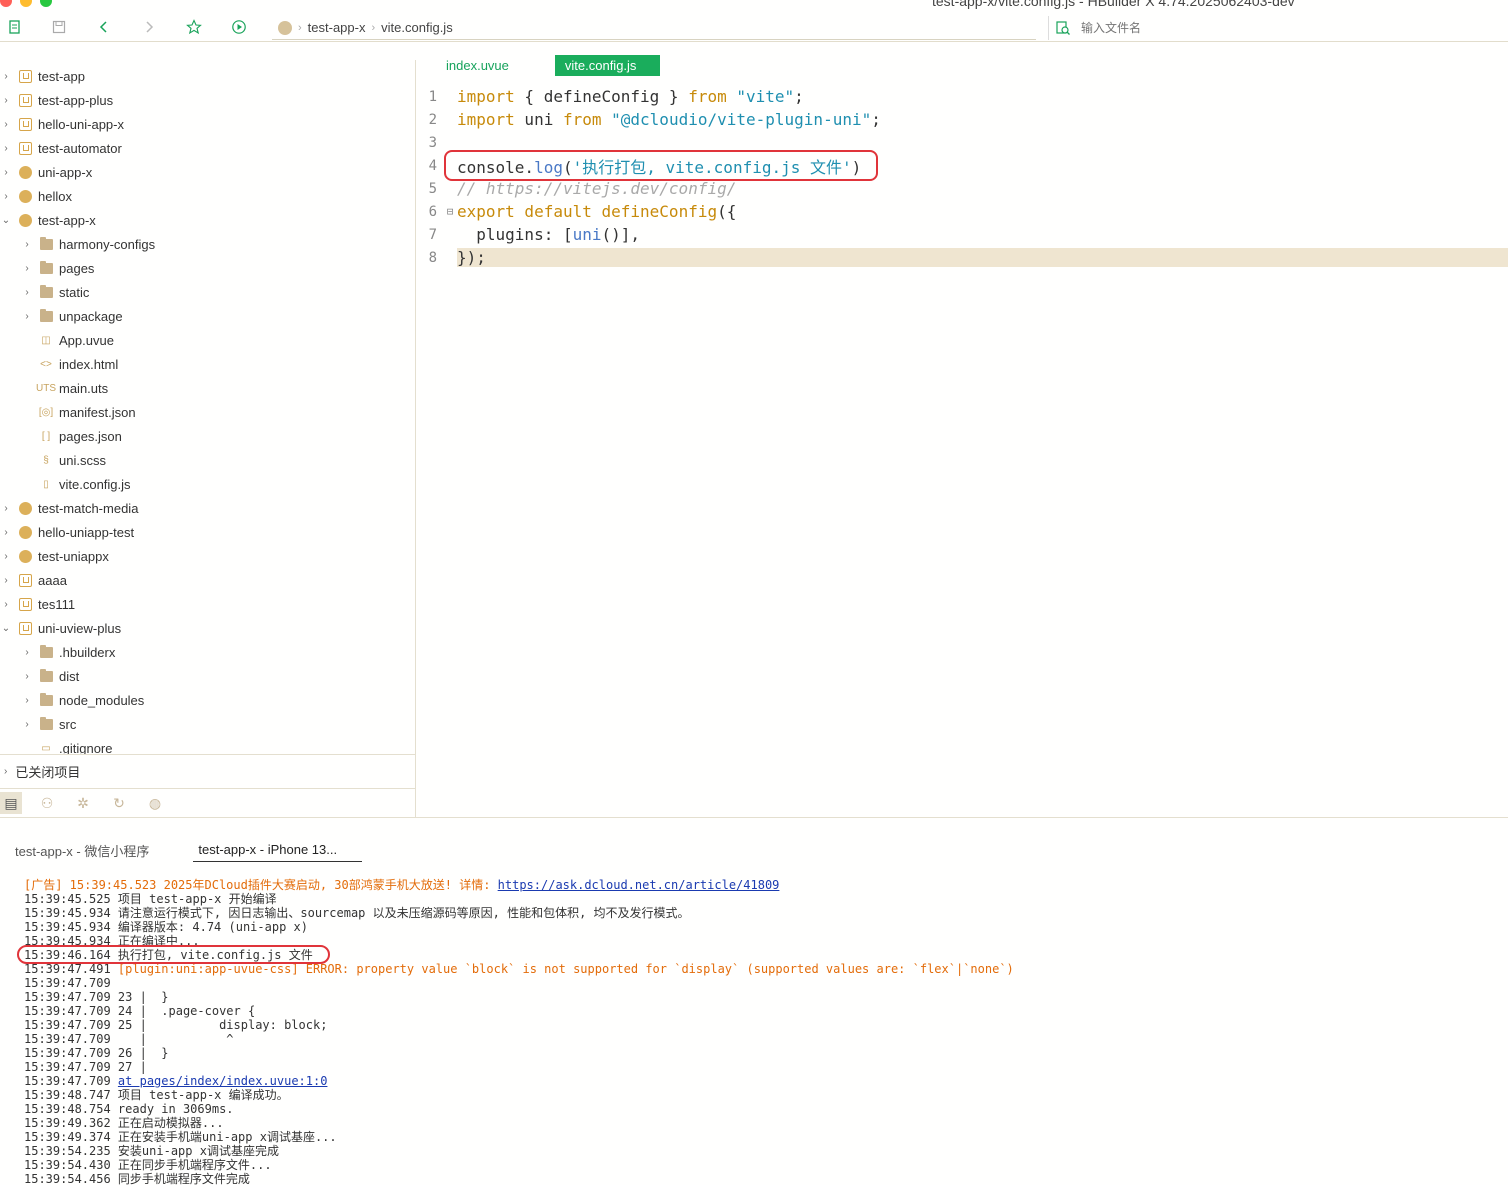 This screenshot has width=1508, height=1185. I want to click on manifest-file-icon: [◎], so click(46, 412).